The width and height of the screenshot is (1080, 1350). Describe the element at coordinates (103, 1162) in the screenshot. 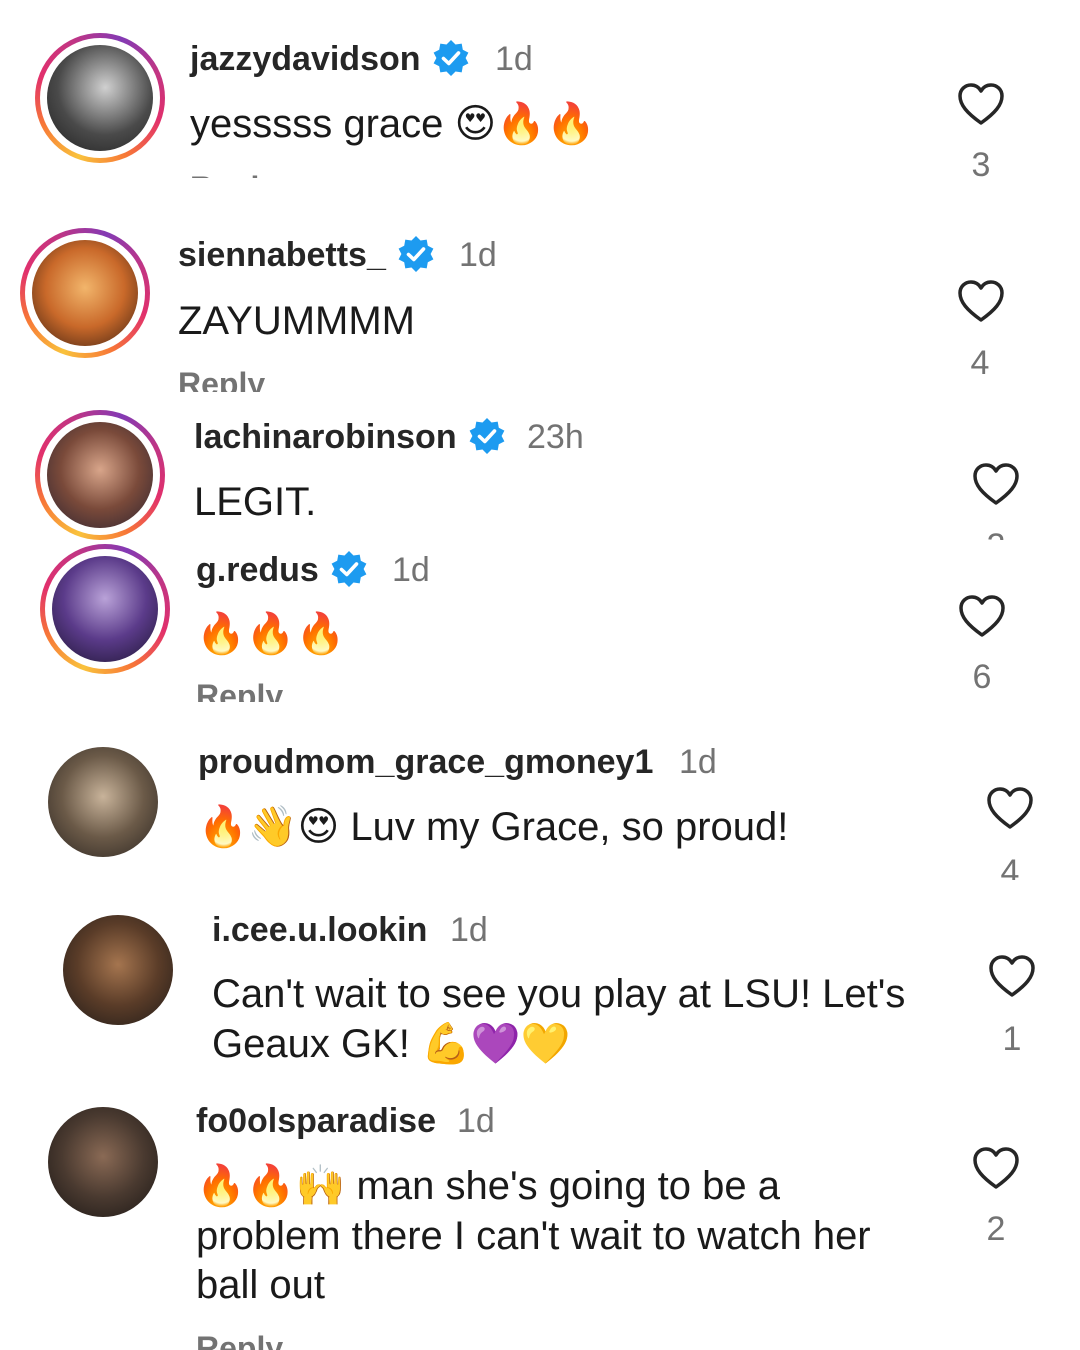

I see `avatar` at that location.